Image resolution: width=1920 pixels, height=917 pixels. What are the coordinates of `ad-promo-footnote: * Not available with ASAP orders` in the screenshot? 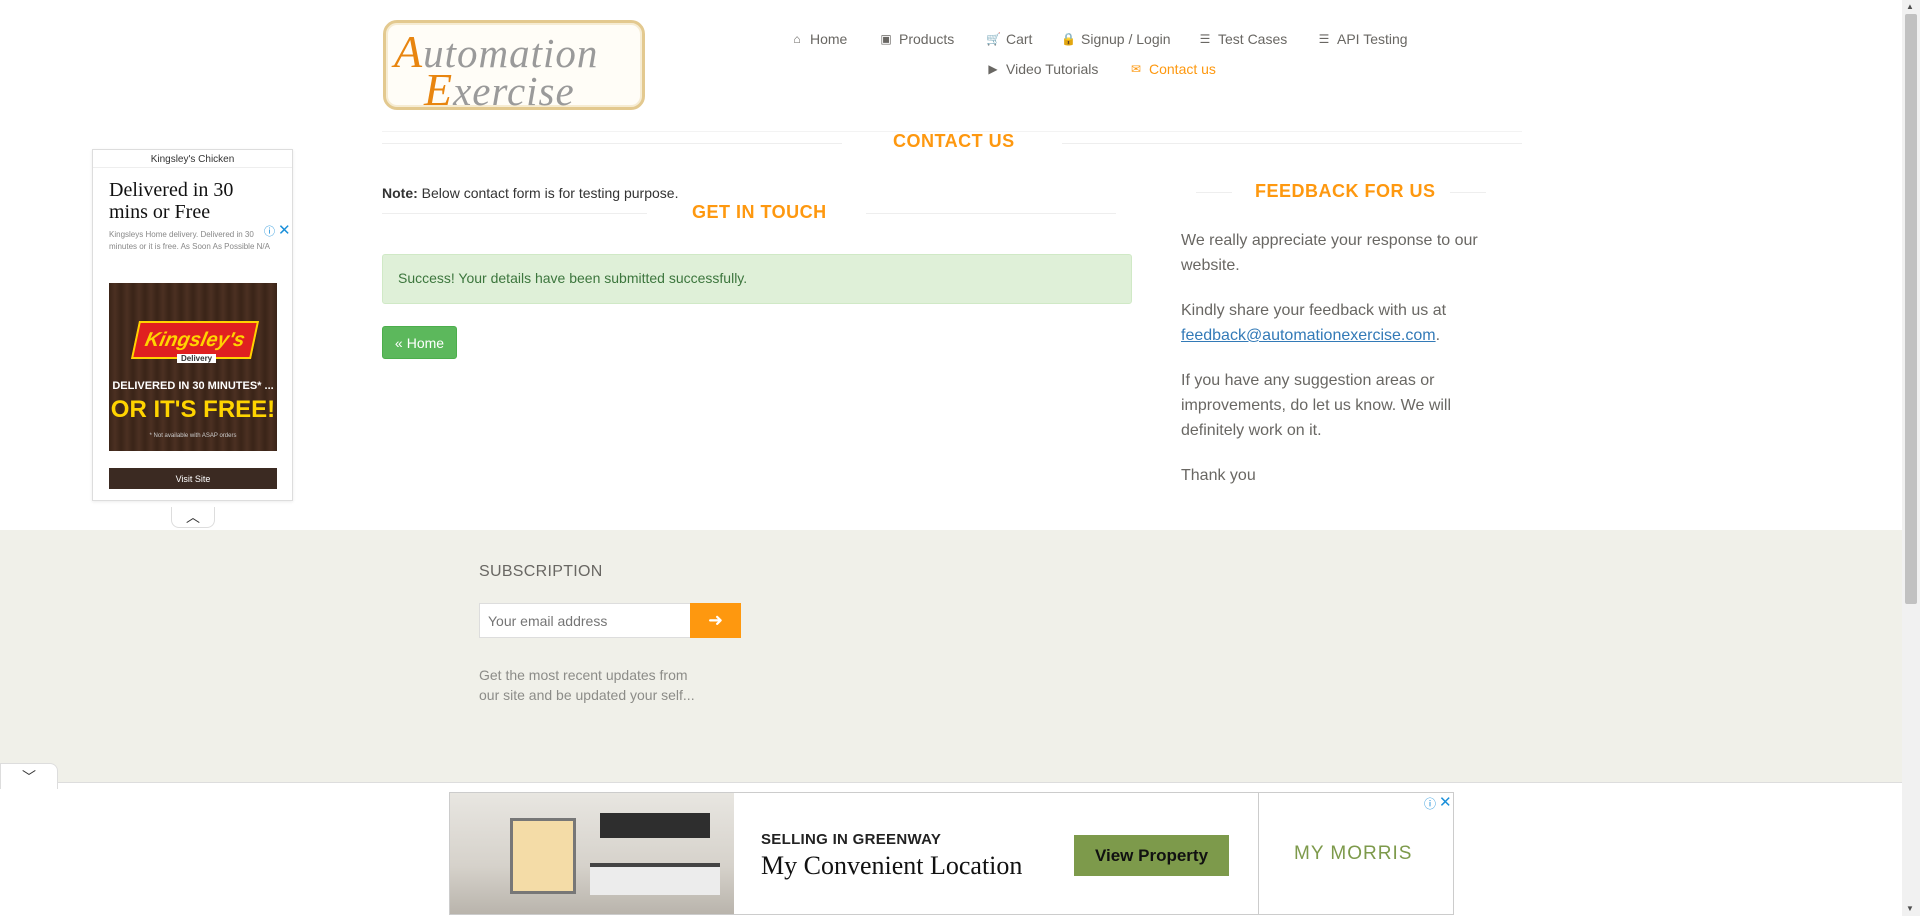 It's located at (193, 436).